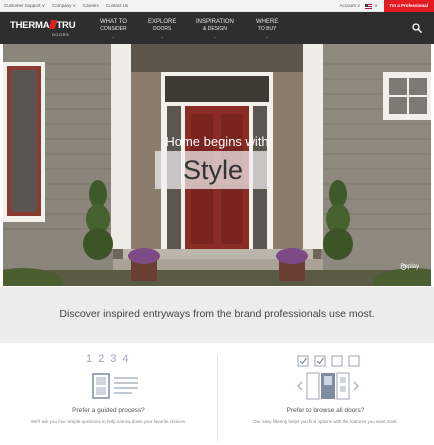 Image resolution: width=434 pixels, height=445 pixels. Describe the element at coordinates (328, 361) in the screenshot. I see `filter-checkboxes-icon` at that location.